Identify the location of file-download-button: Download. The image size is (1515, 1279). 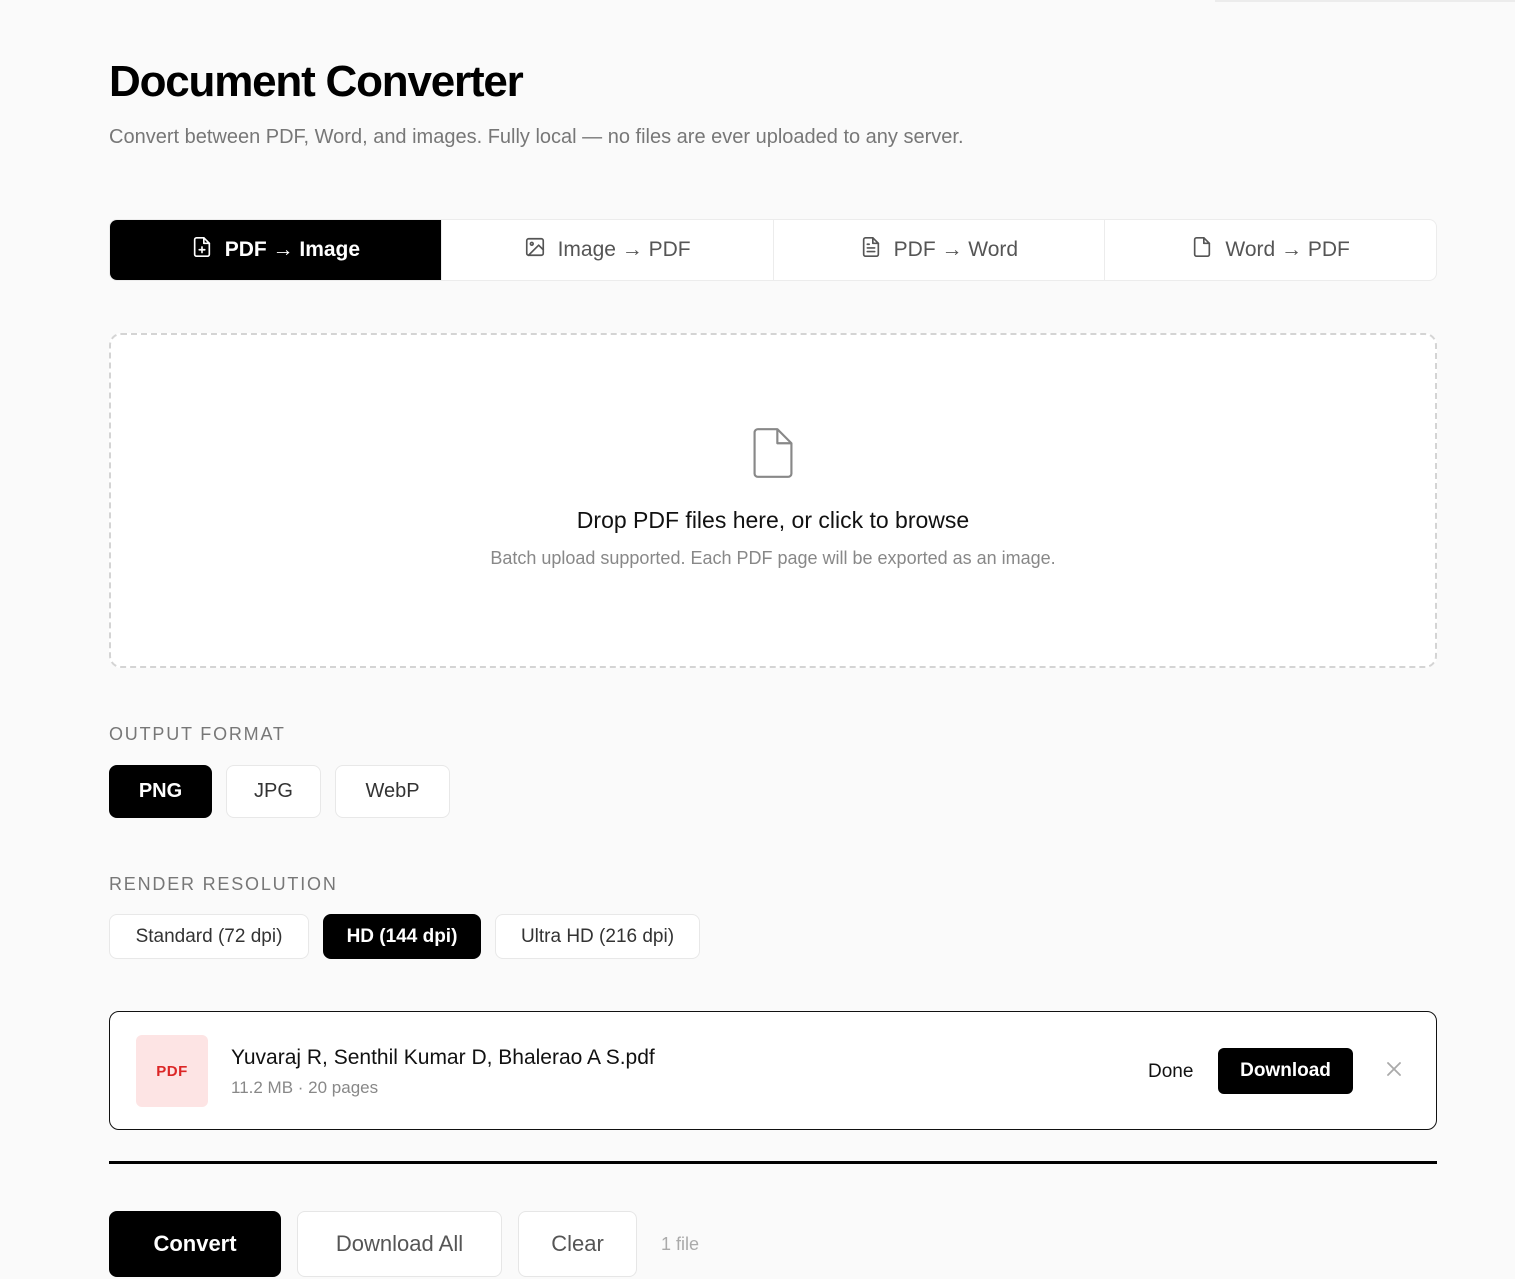
(1285, 1071).